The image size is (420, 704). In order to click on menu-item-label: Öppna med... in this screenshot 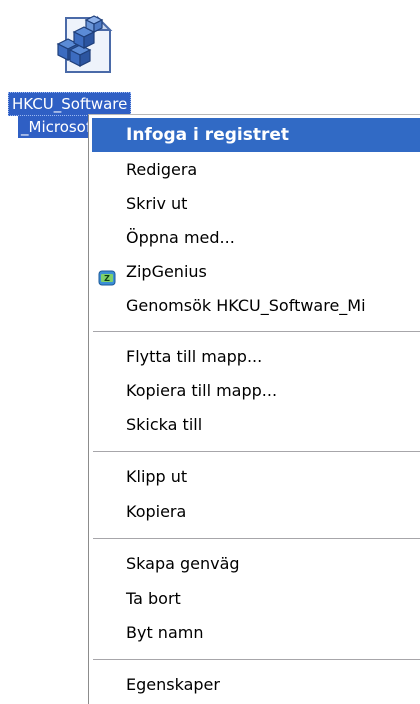, I will do `click(180, 237)`.